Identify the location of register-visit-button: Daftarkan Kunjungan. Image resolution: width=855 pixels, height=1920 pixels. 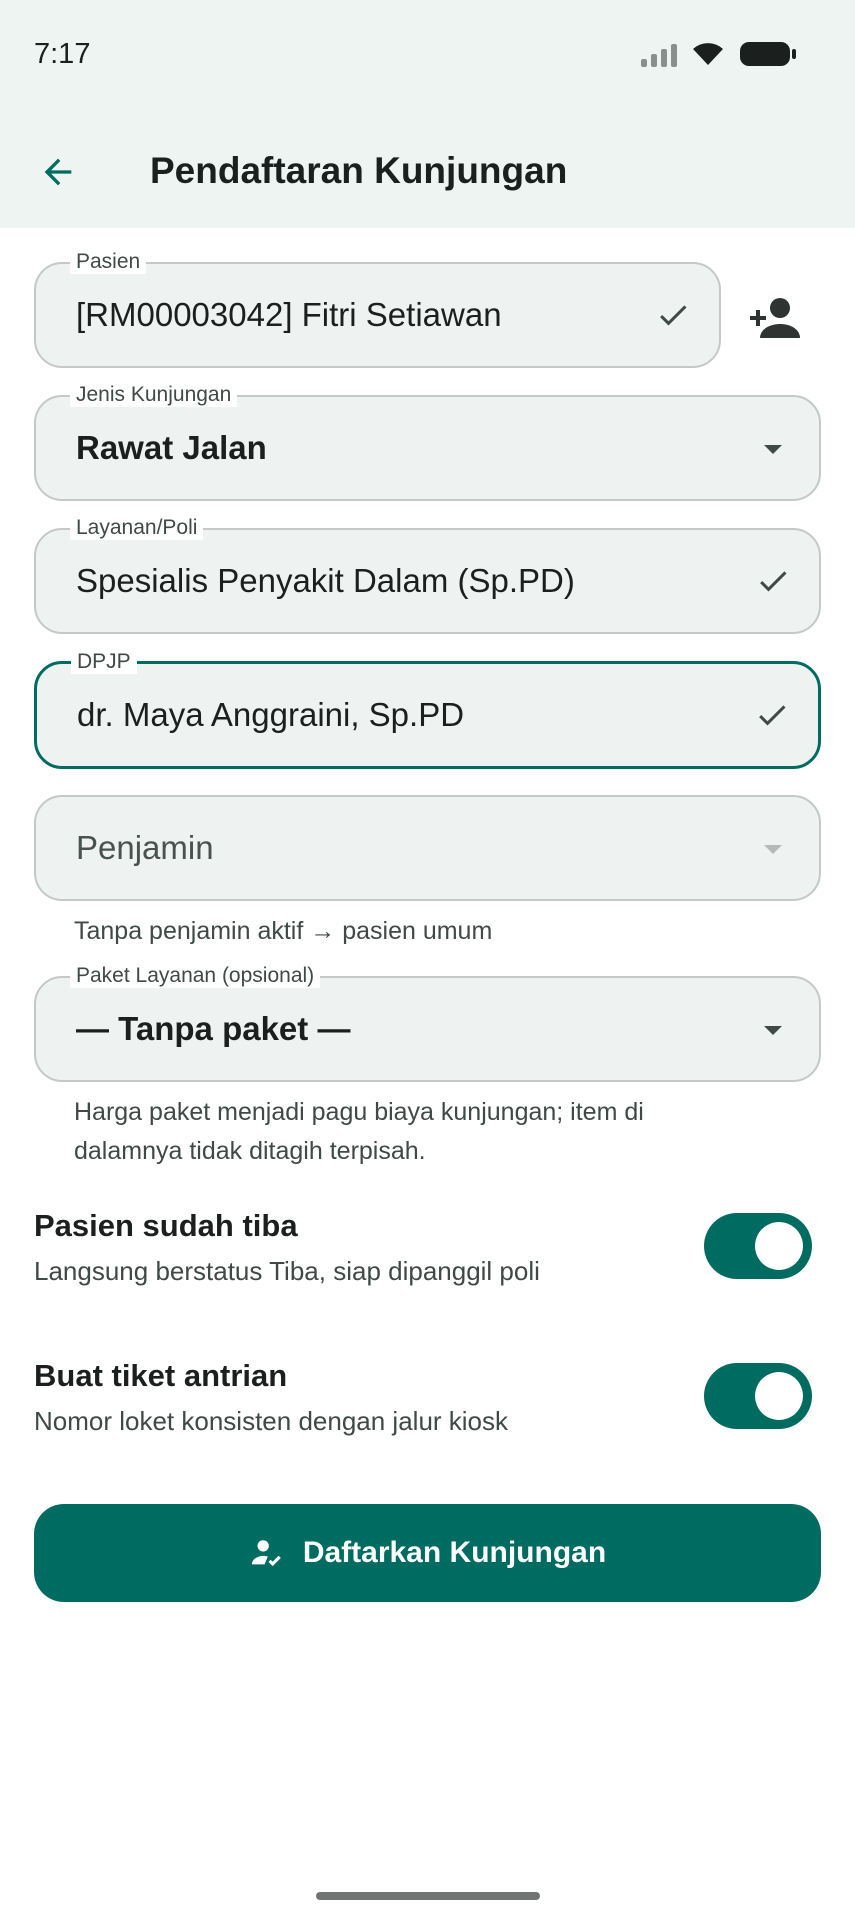
(427, 1553).